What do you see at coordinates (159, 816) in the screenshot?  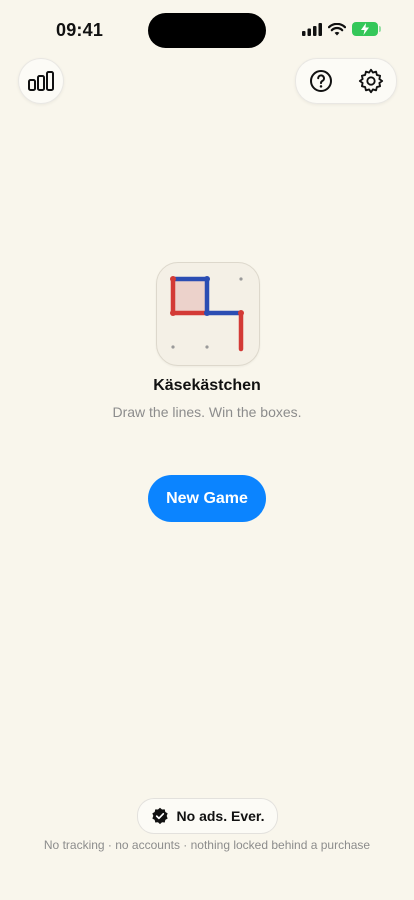 I see `verified-check-icon` at bounding box center [159, 816].